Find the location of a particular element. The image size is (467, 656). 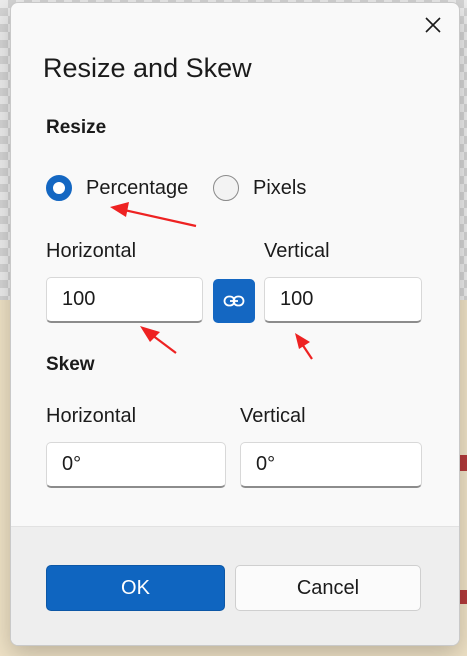

pixels-radio-label: Pixels is located at coordinates (280, 187).